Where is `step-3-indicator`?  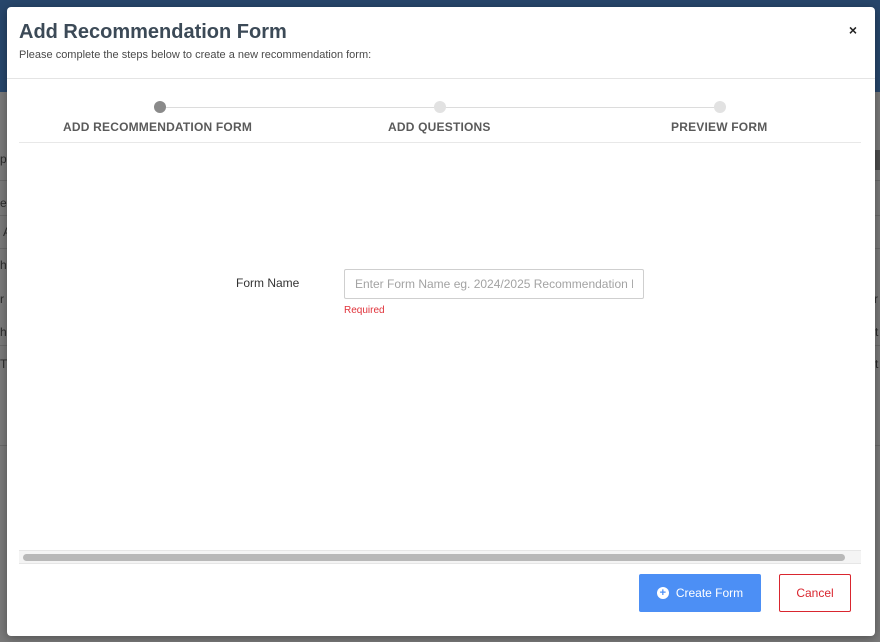
step-3-indicator is located at coordinates (720, 107).